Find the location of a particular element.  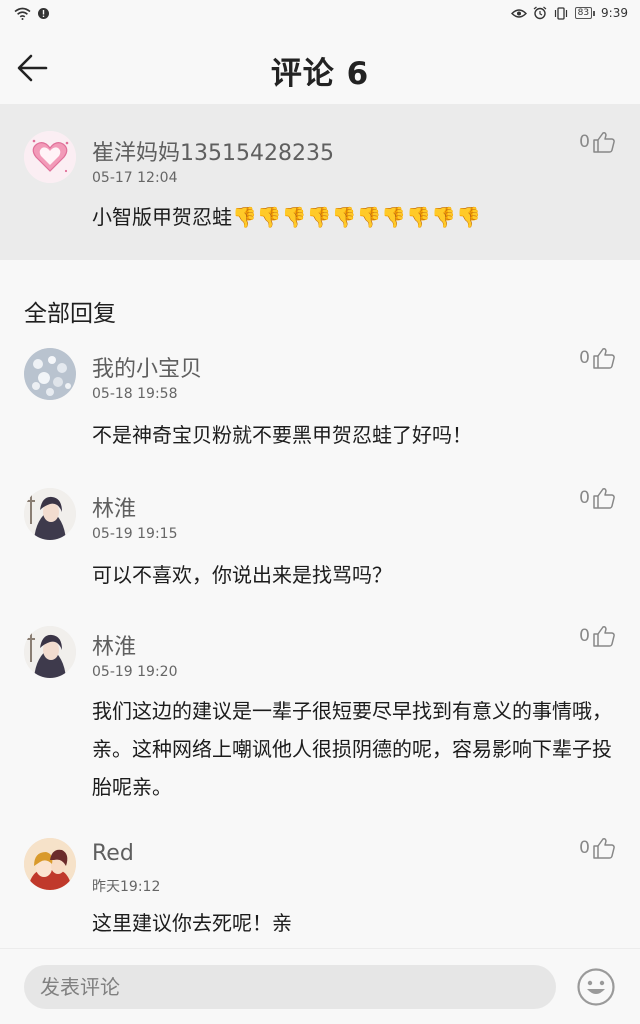

battery-indicator: 83 is located at coordinates (585, 13).